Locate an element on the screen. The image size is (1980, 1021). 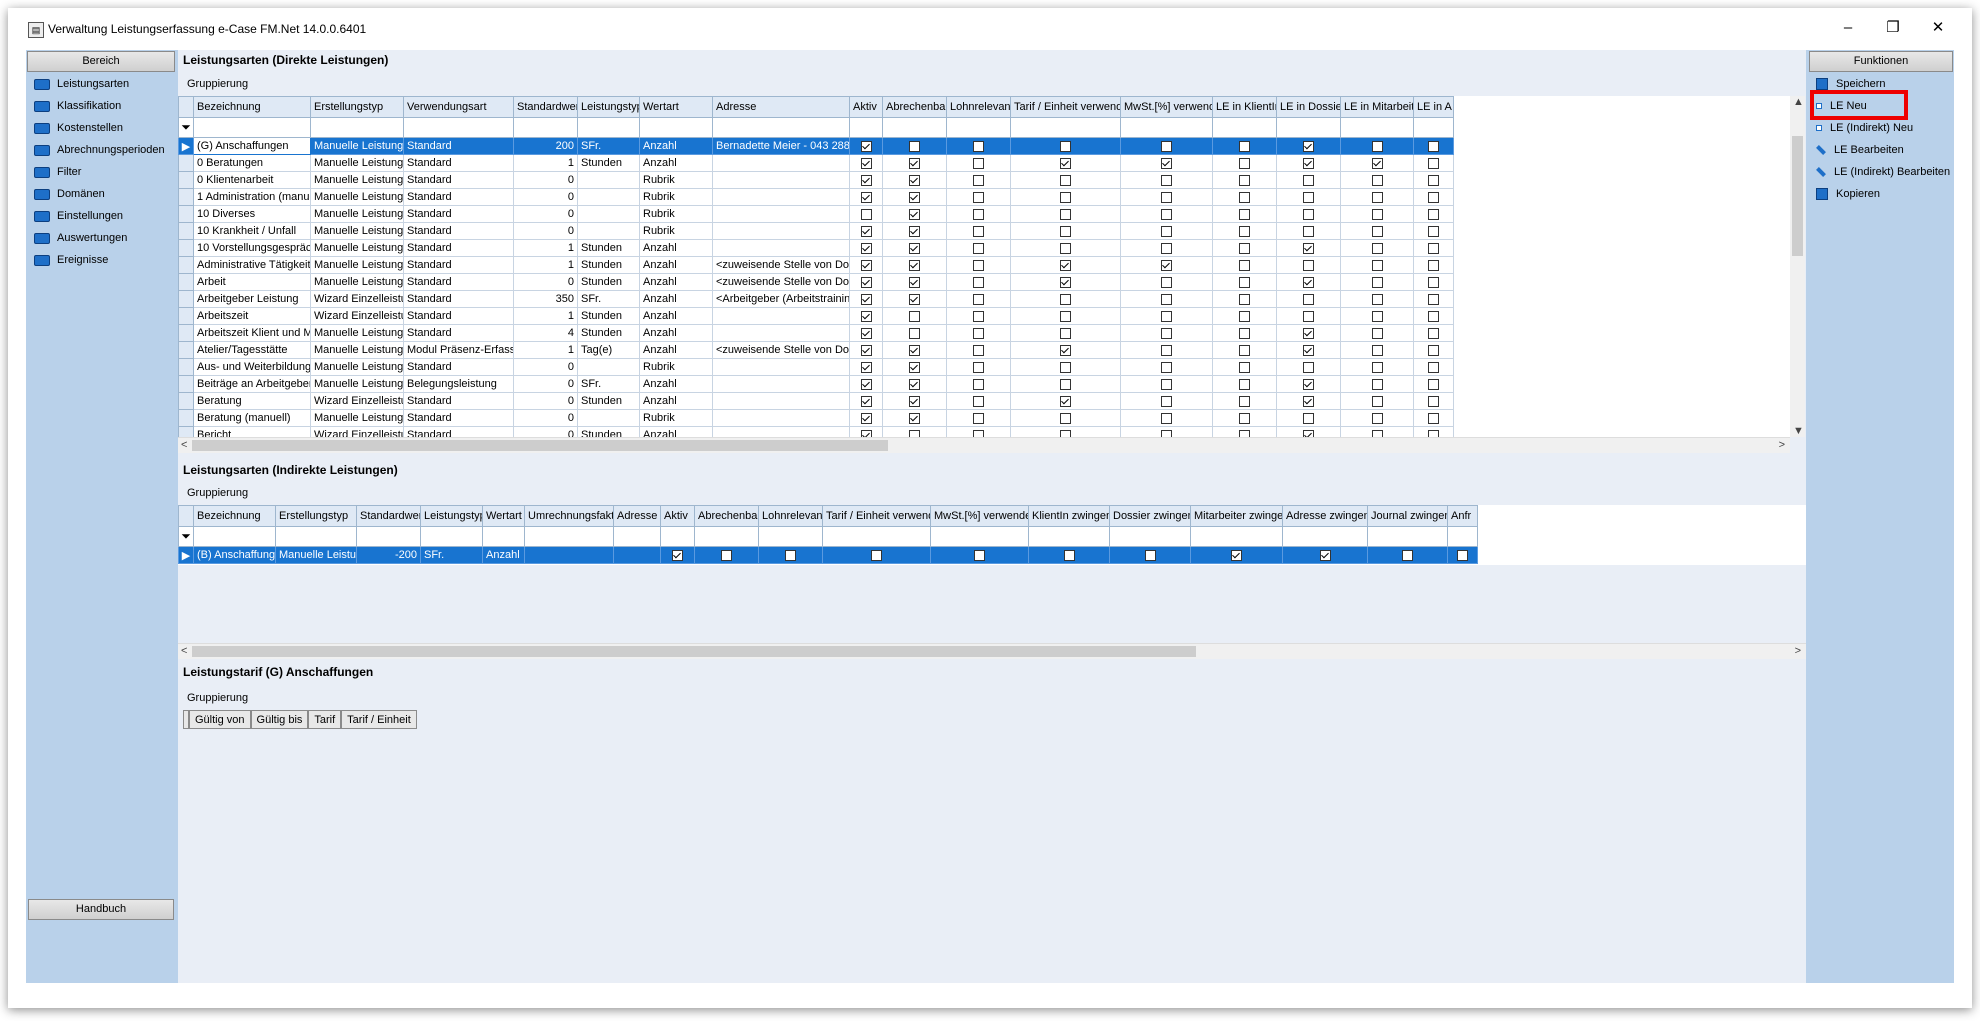
cell: Rubrik is located at coordinates (676, 214).